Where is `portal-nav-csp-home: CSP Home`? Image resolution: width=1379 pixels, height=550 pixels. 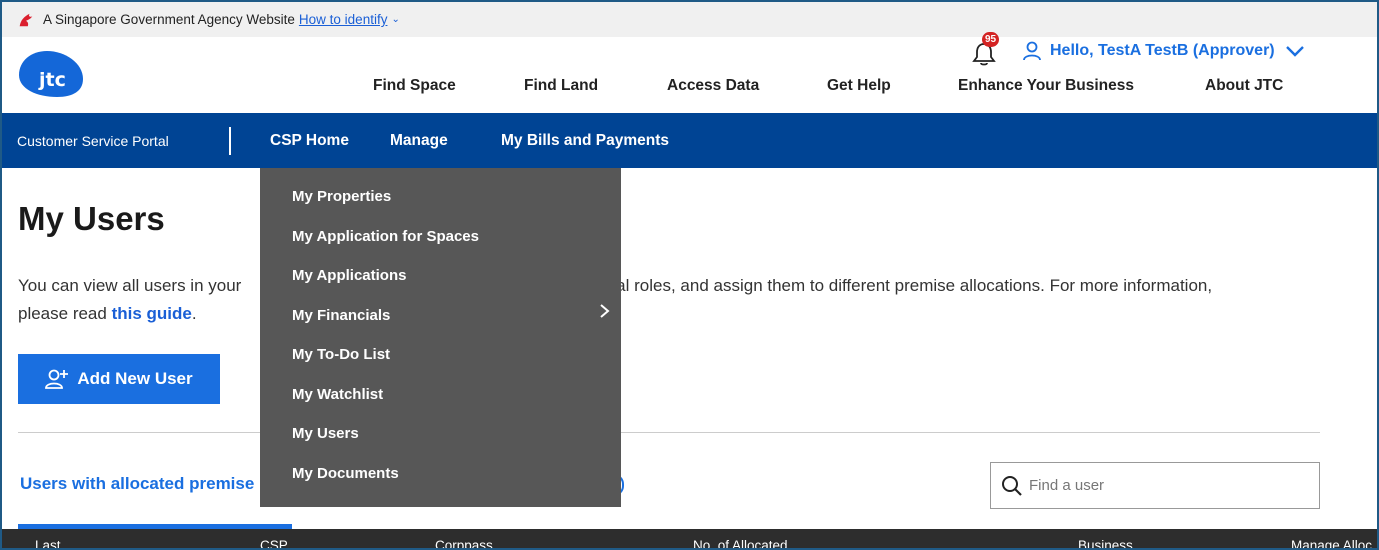
portal-nav-csp-home: CSP Home is located at coordinates (309, 141).